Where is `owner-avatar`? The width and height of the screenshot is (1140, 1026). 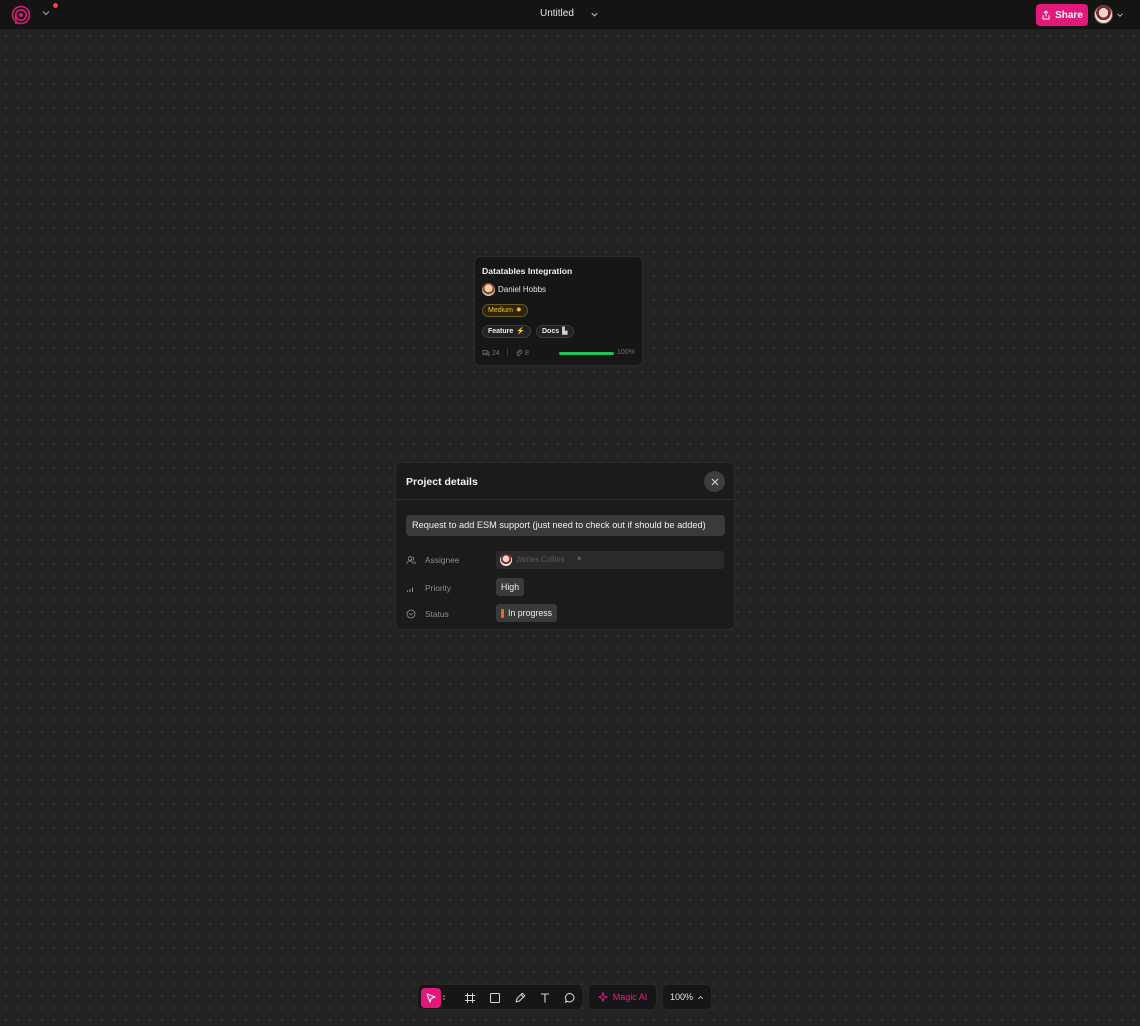 owner-avatar is located at coordinates (488, 289).